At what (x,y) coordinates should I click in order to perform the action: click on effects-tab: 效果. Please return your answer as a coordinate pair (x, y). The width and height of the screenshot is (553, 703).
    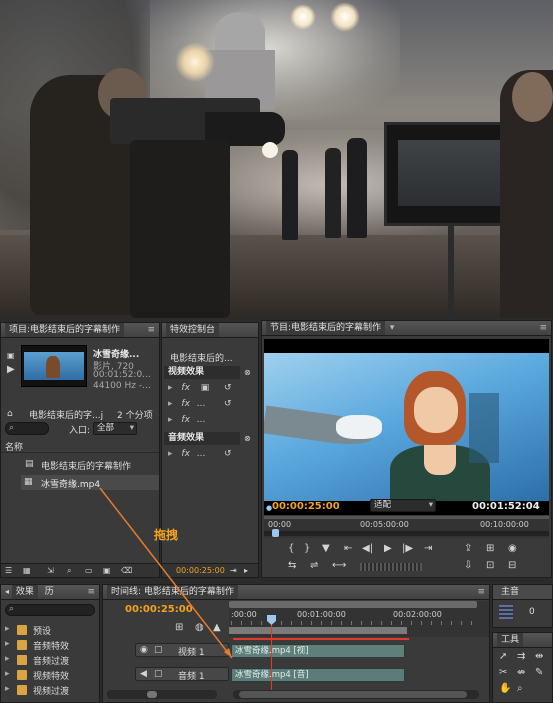
    Looking at the image, I should click on (24, 592).